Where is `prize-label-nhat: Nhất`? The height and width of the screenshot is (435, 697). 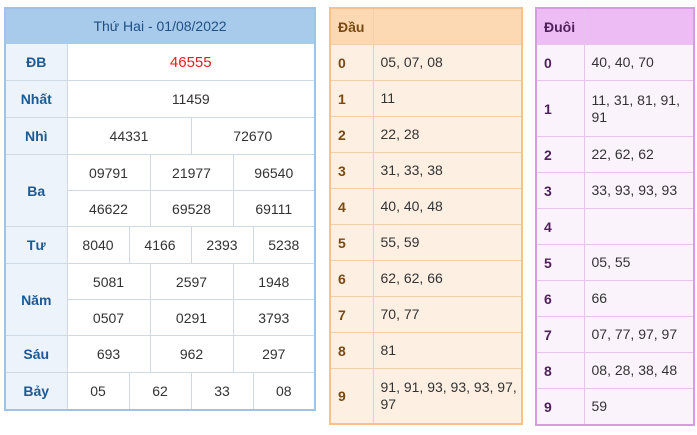
prize-label-nhat: Nhất is located at coordinates (36, 99).